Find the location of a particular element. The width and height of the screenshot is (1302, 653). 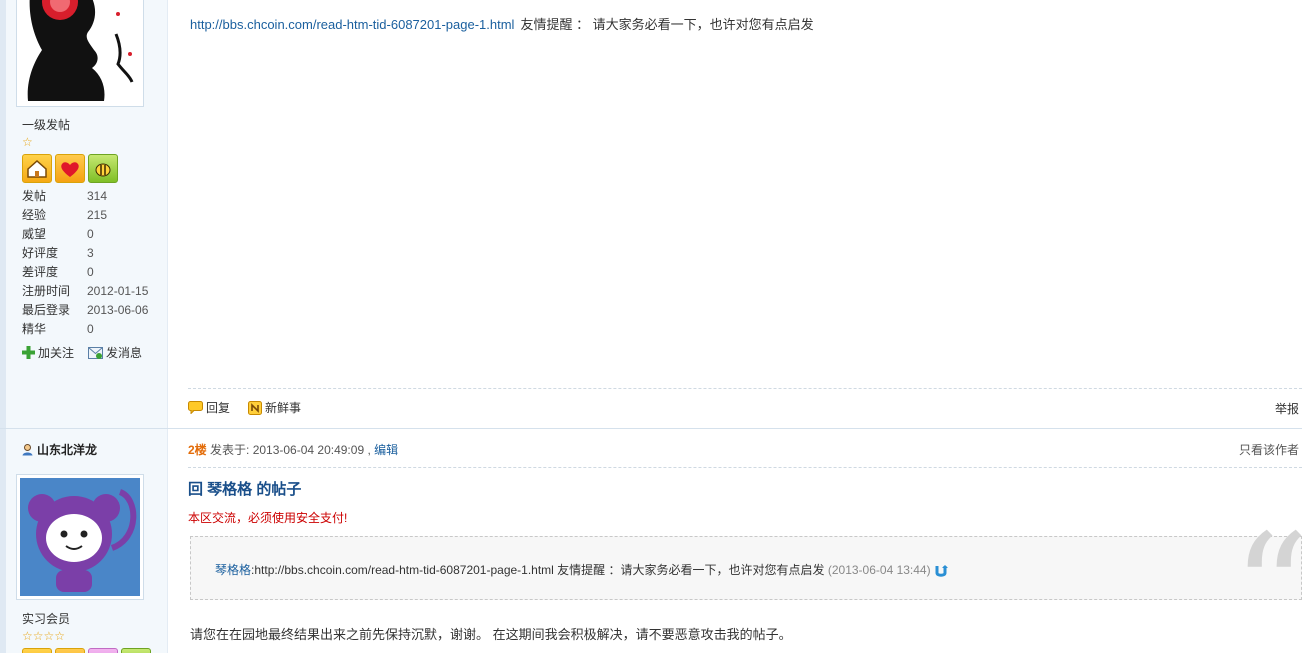

fresh-news-icon is located at coordinates (255, 407).